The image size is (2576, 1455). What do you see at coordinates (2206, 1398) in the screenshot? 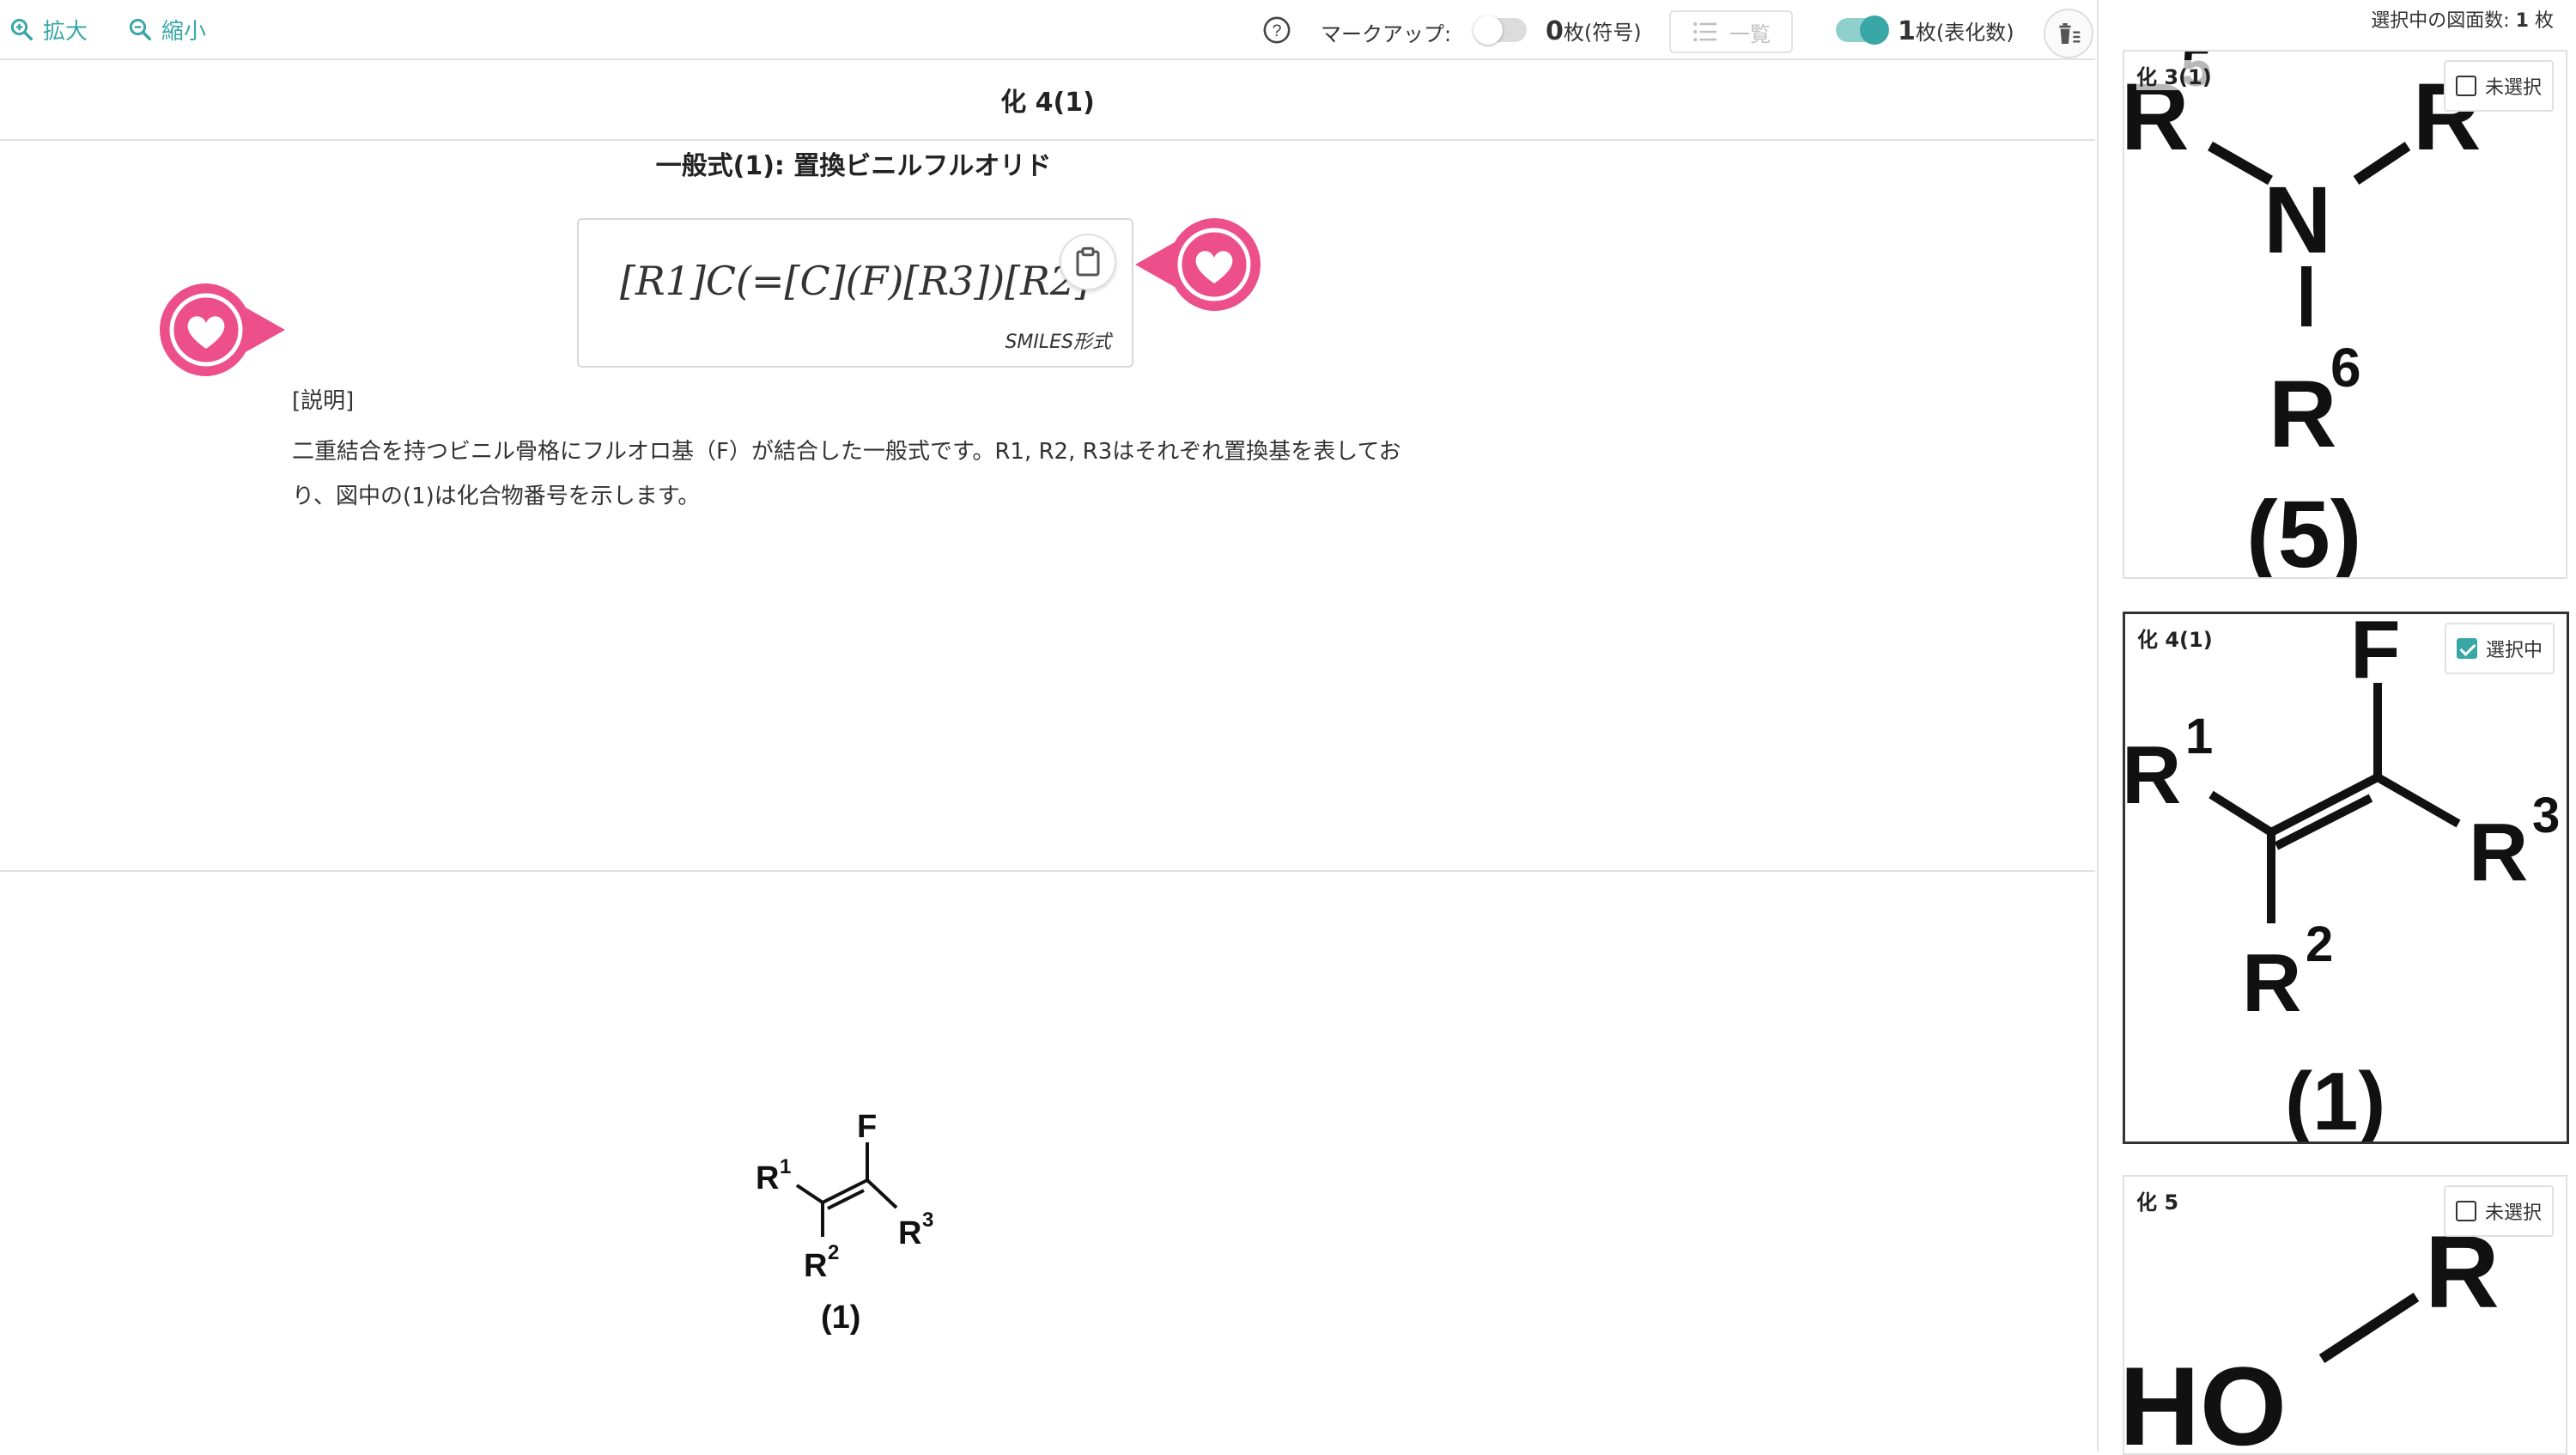
I see `atom-ho: HO` at bounding box center [2206, 1398].